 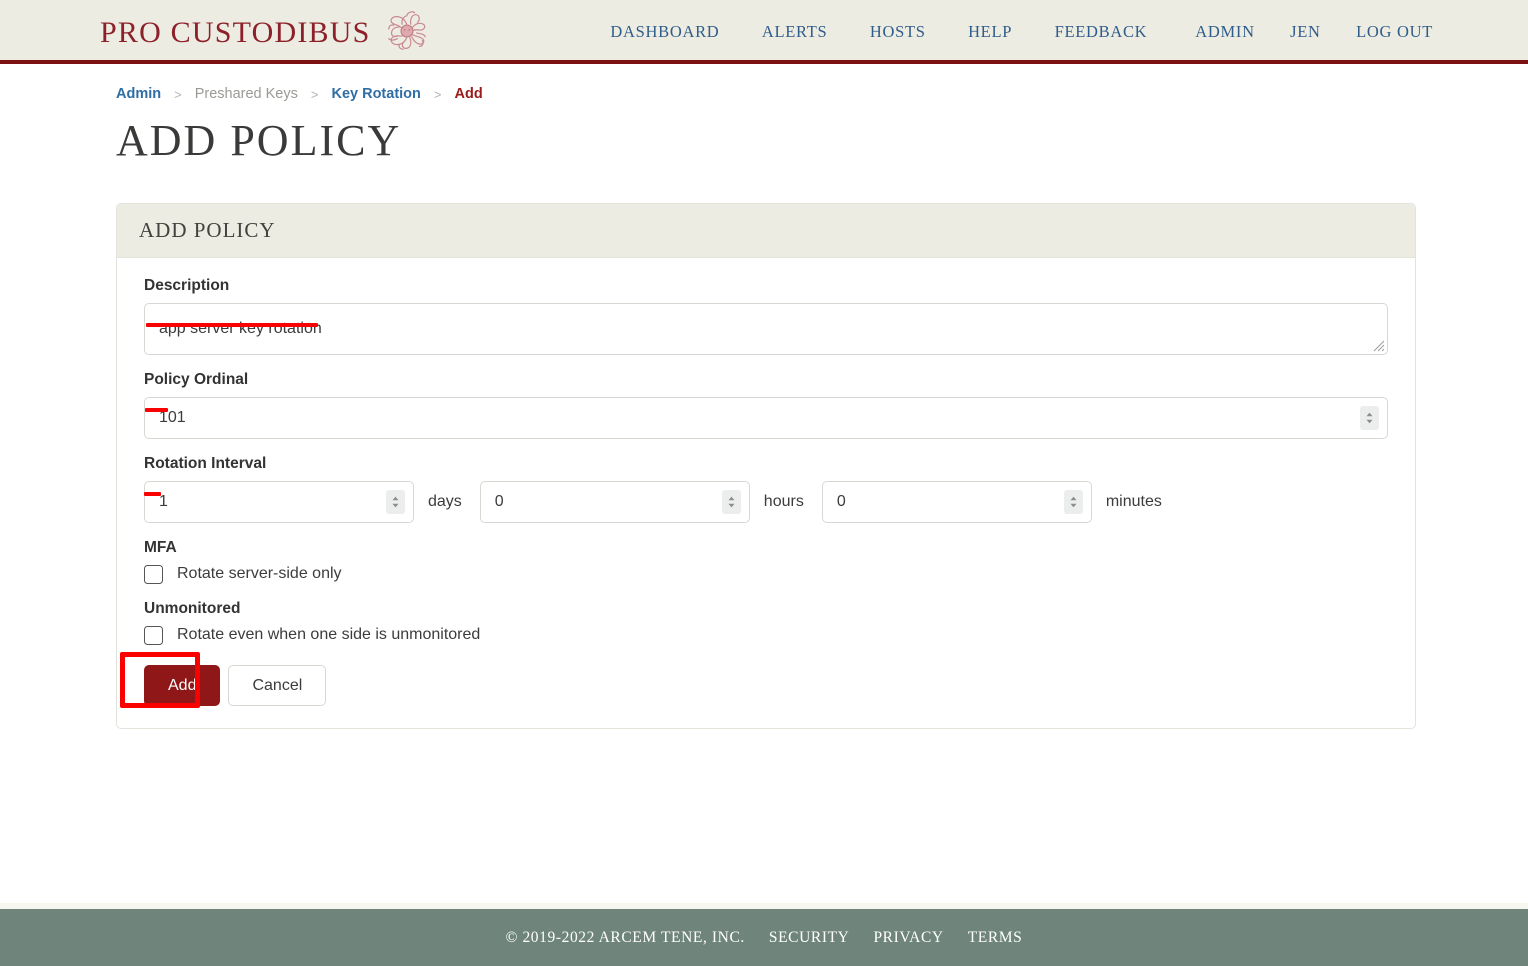 What do you see at coordinates (908, 938) in the screenshot?
I see `footer-link-privacy: PRIVACY` at bounding box center [908, 938].